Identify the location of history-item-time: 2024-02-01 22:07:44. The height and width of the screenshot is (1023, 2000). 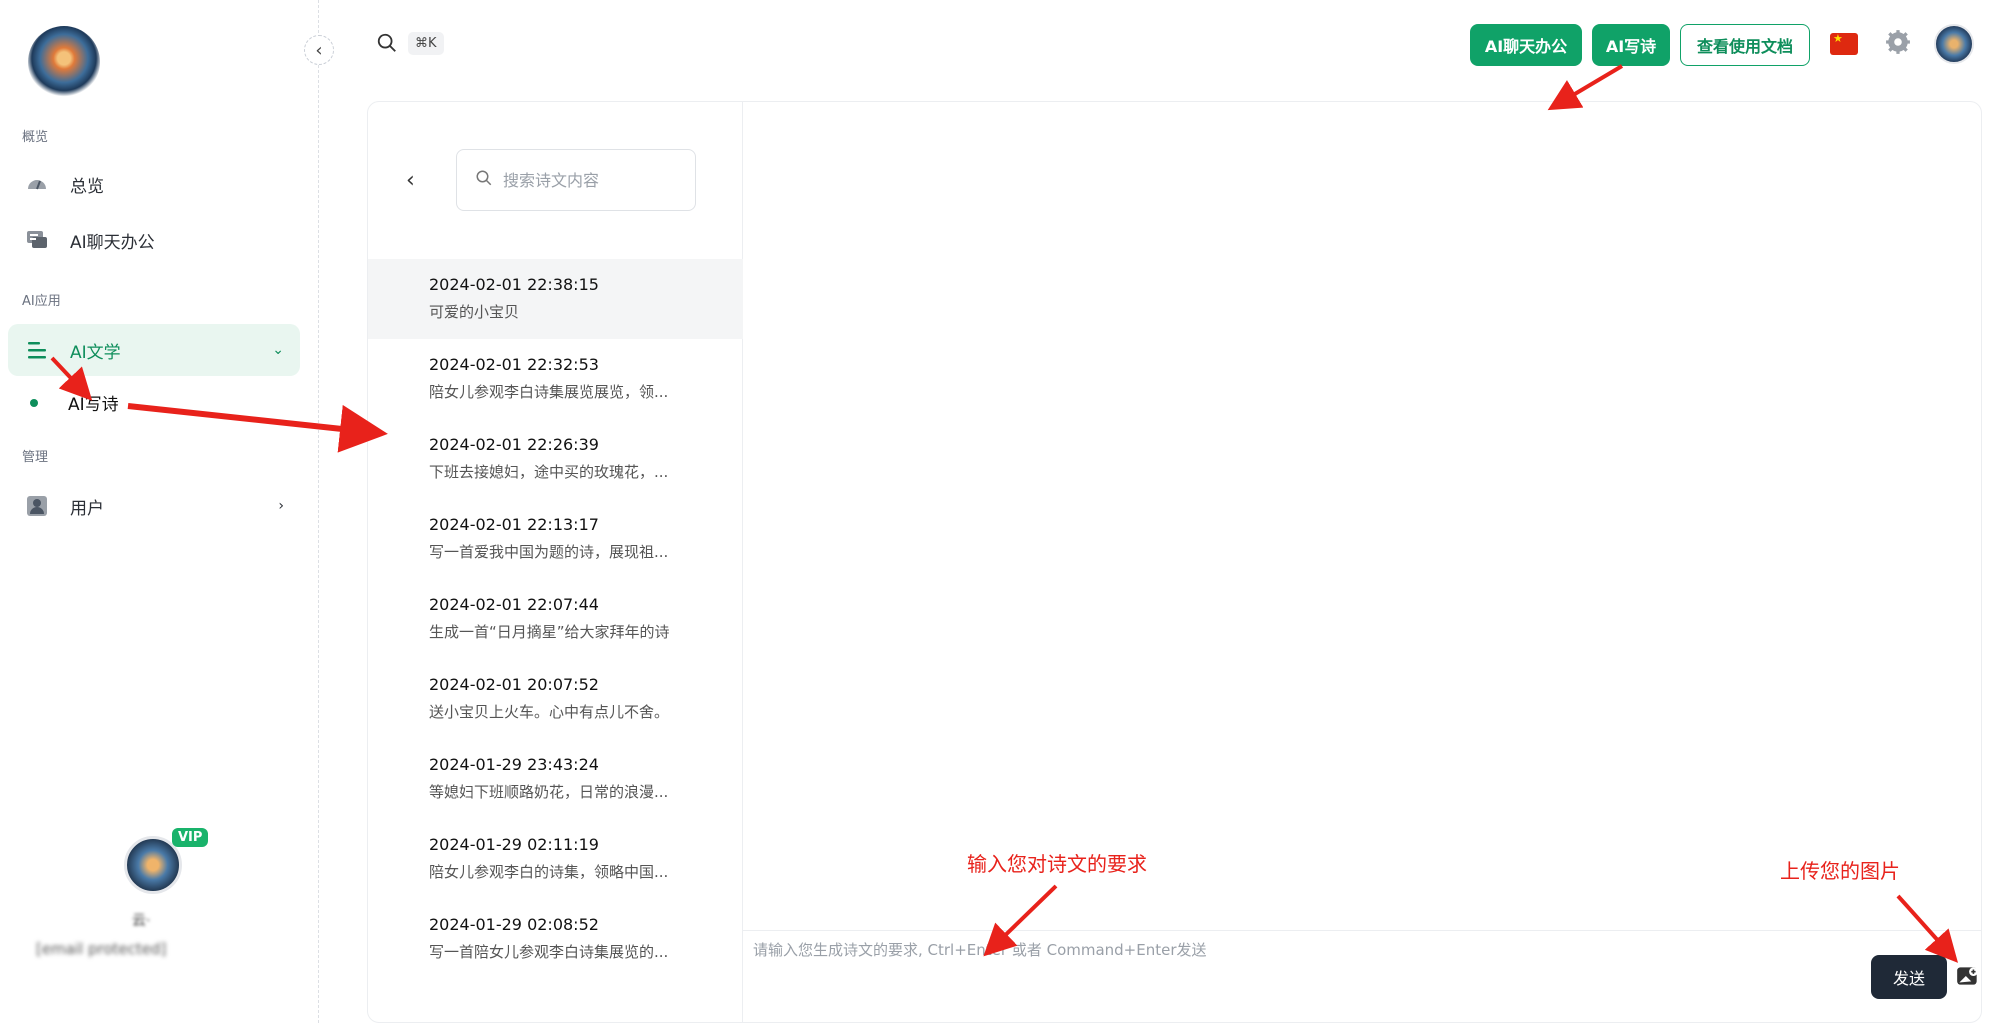
(514, 604).